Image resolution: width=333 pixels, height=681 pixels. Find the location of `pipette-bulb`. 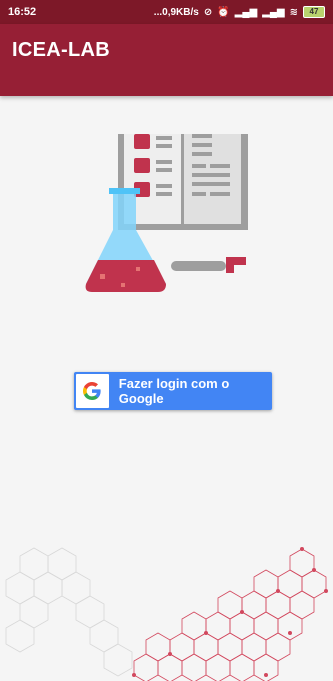

pipette-bulb is located at coordinates (236, 261).